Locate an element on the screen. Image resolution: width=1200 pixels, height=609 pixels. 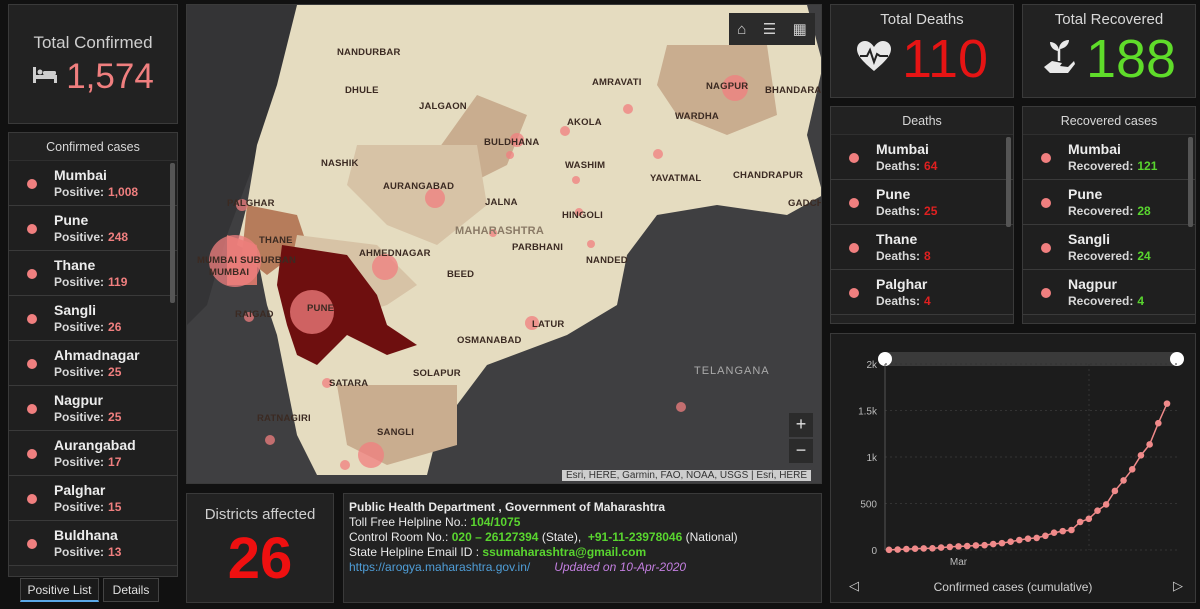
list-item: Pune Recovered: 28 is located at coordinates (1109, 202).